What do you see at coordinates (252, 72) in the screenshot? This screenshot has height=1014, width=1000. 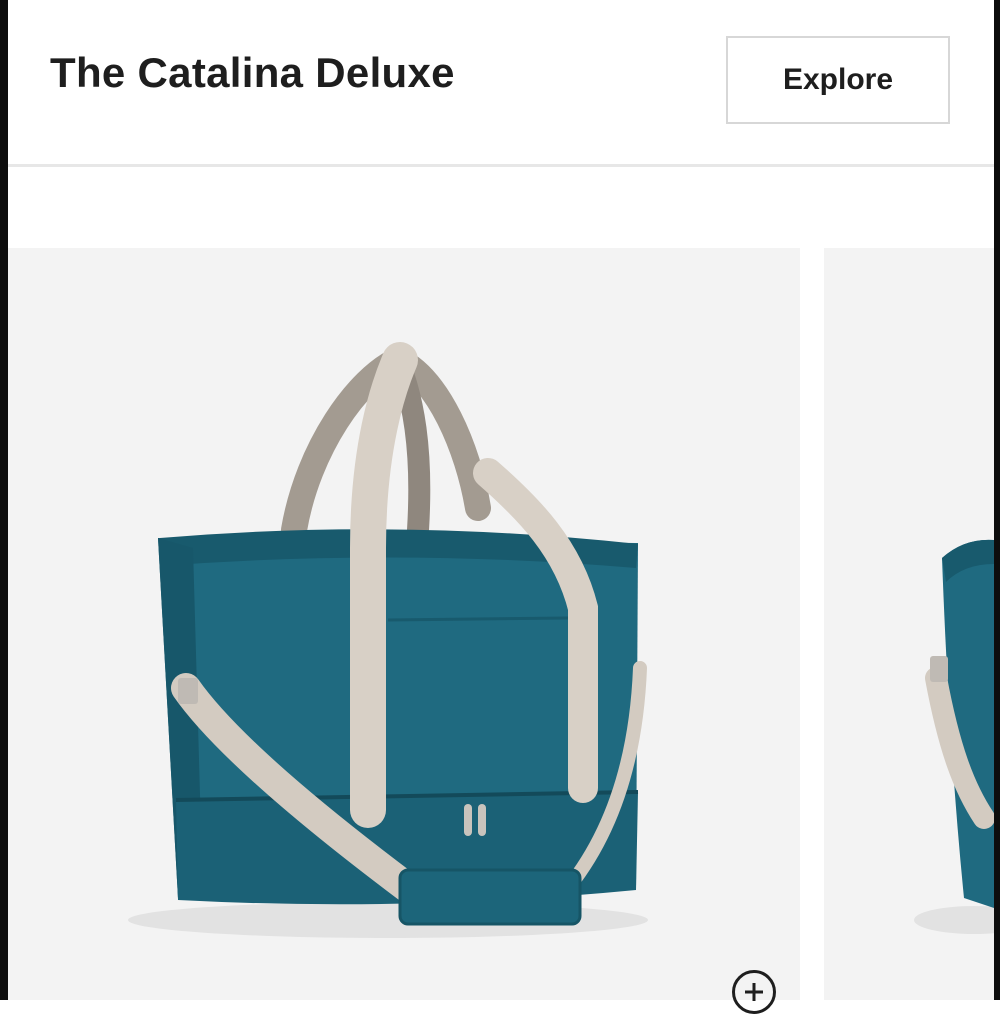 I see `product-title: The Catalina Deluxe` at bounding box center [252, 72].